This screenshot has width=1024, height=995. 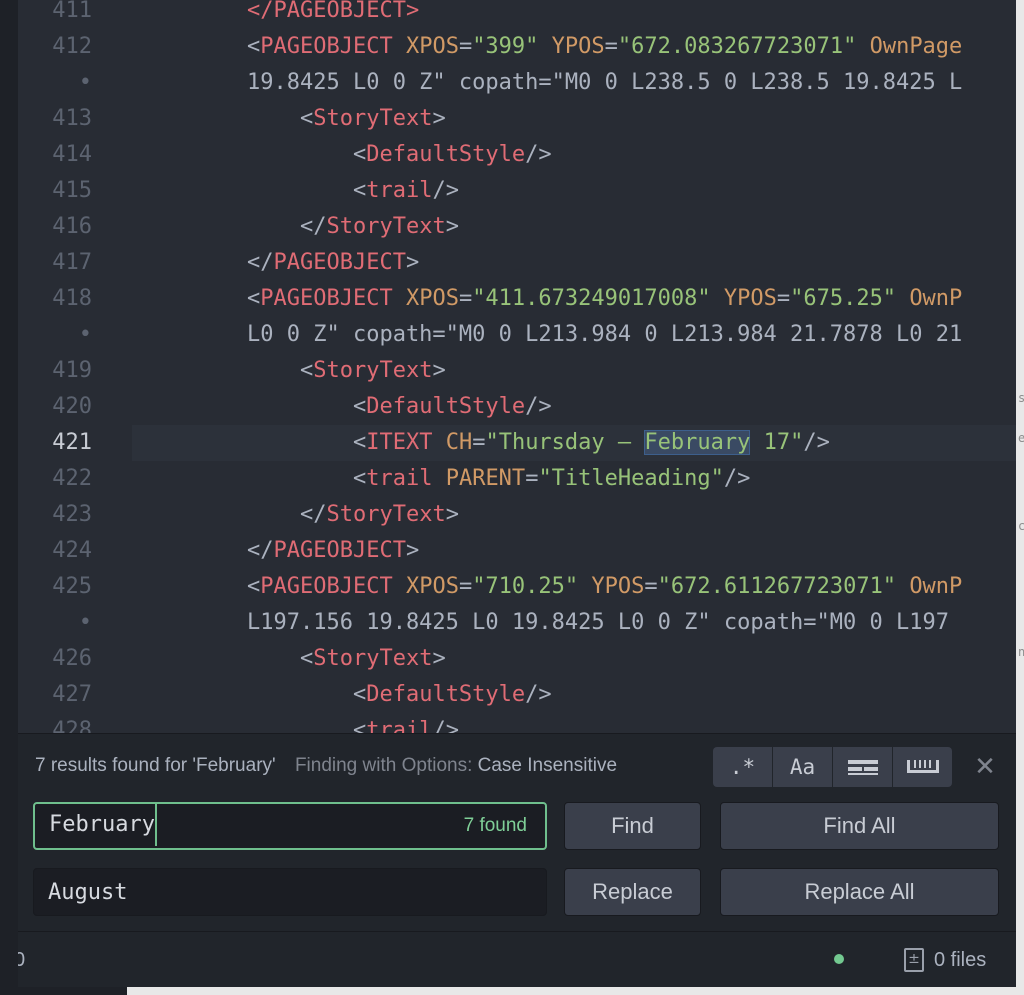 I want to click on results-summary: 7 results found for 'February', so click(x=155, y=765).